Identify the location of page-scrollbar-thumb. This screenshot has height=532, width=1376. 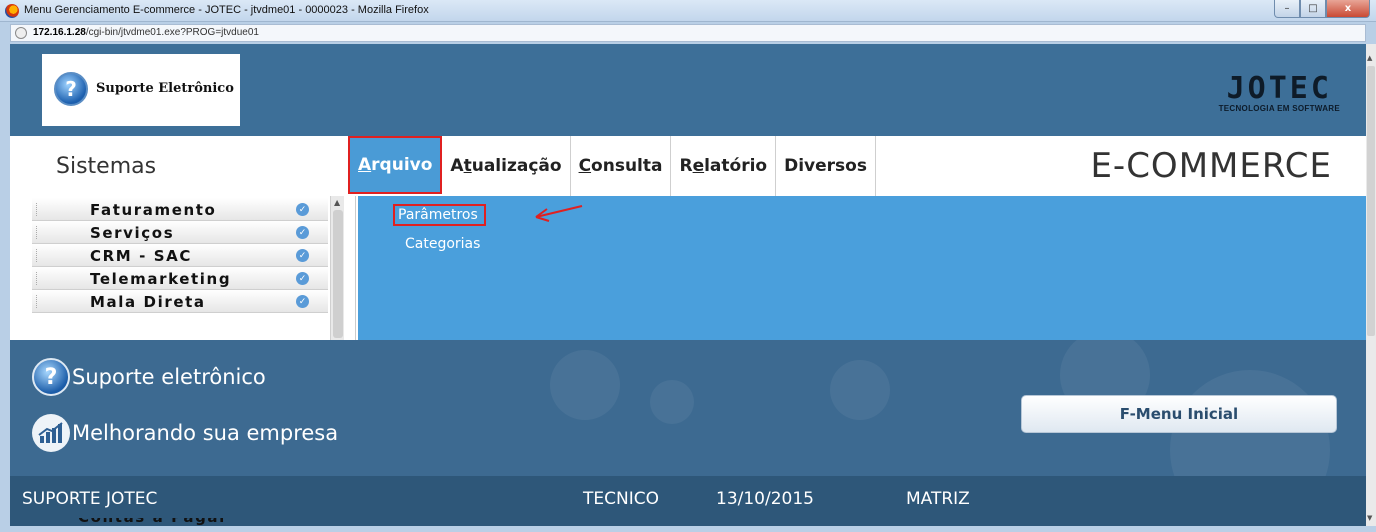
(1371, 201).